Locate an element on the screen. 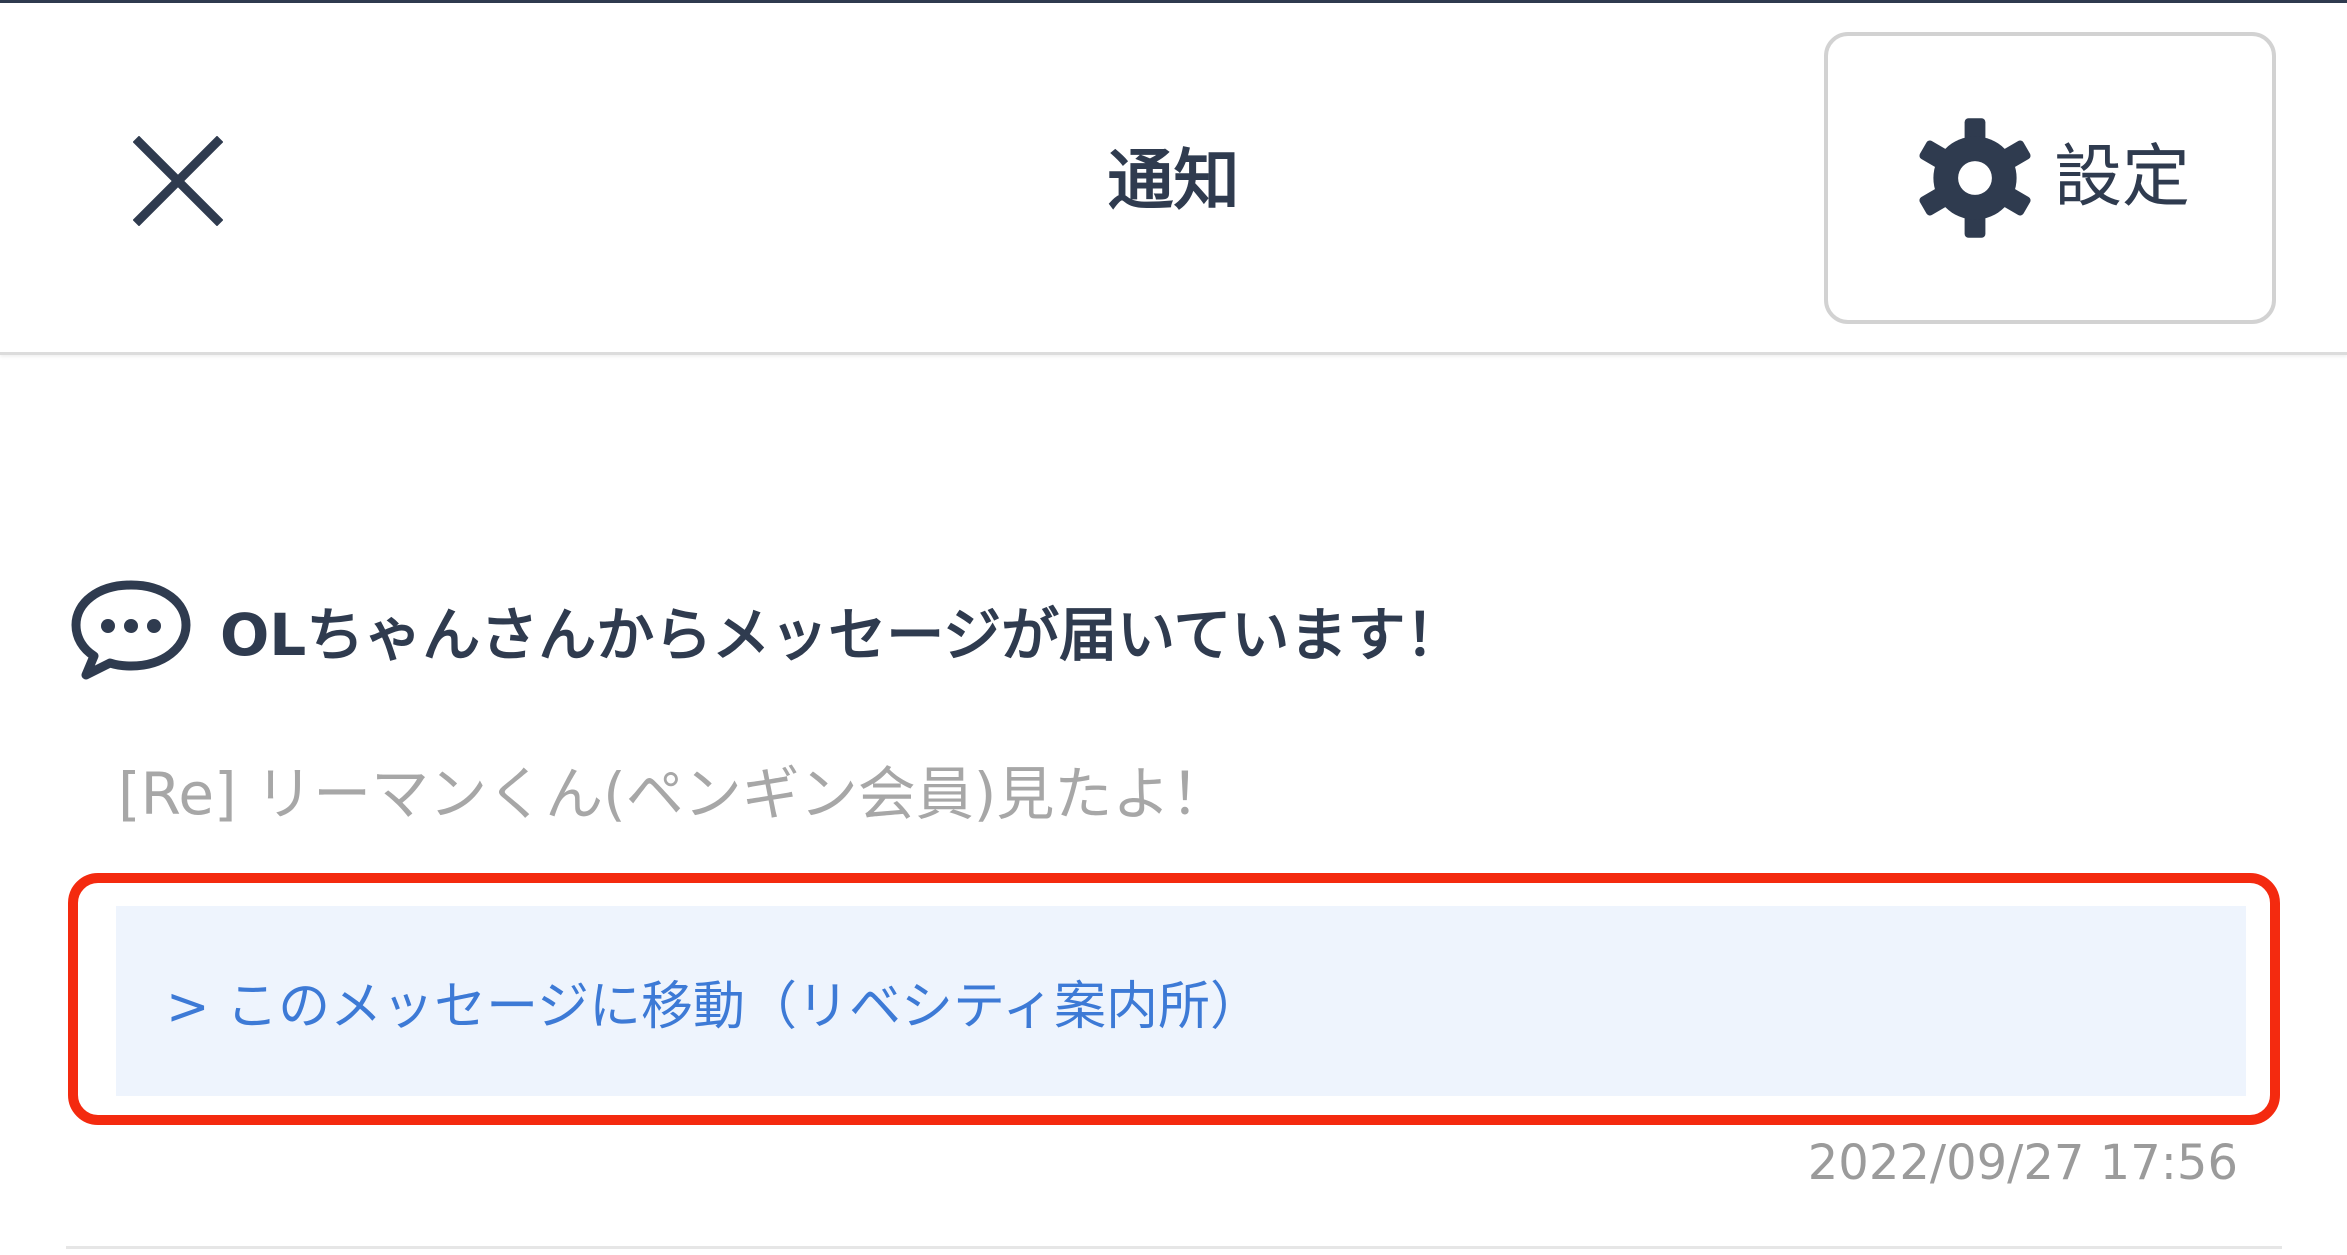  go-to-message-link: > このメッセージに移動（リベシティ案内所） is located at coordinates (1181, 1001).